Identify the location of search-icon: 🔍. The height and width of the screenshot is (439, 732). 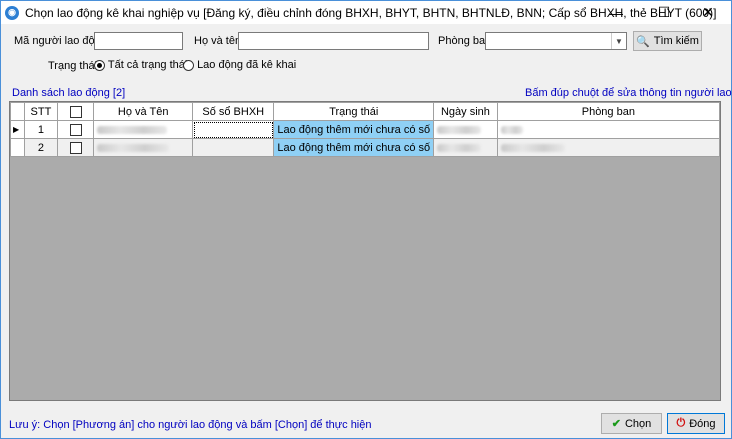
(643, 41).